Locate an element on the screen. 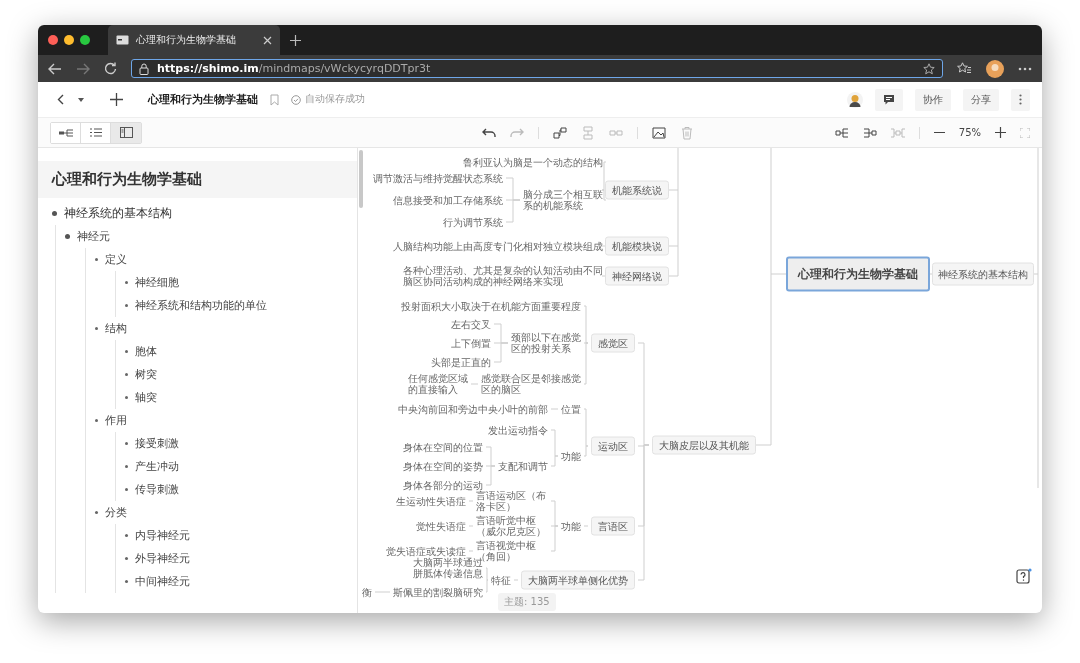 Image resolution: width=1080 pixels, height=663 pixels. outline-item: 神经系统的基本结构 is located at coordinates (118, 213).